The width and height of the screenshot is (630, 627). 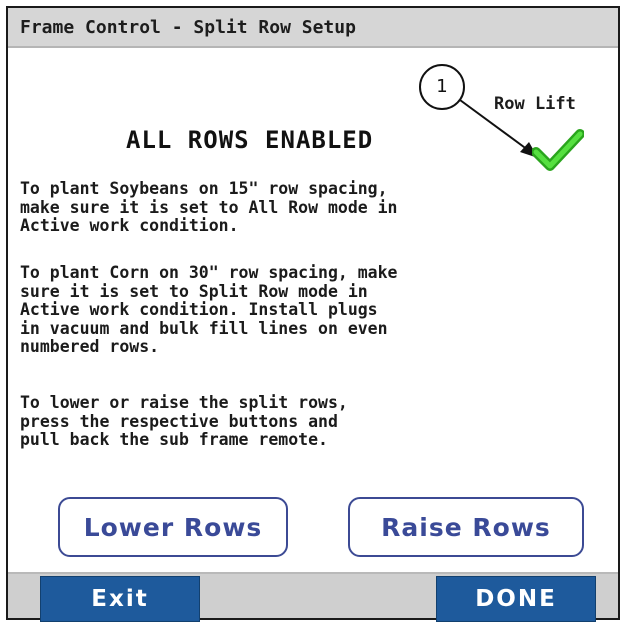 What do you see at coordinates (188, 27) in the screenshot?
I see `window-title: Frame Control - Split Row Setup` at bounding box center [188, 27].